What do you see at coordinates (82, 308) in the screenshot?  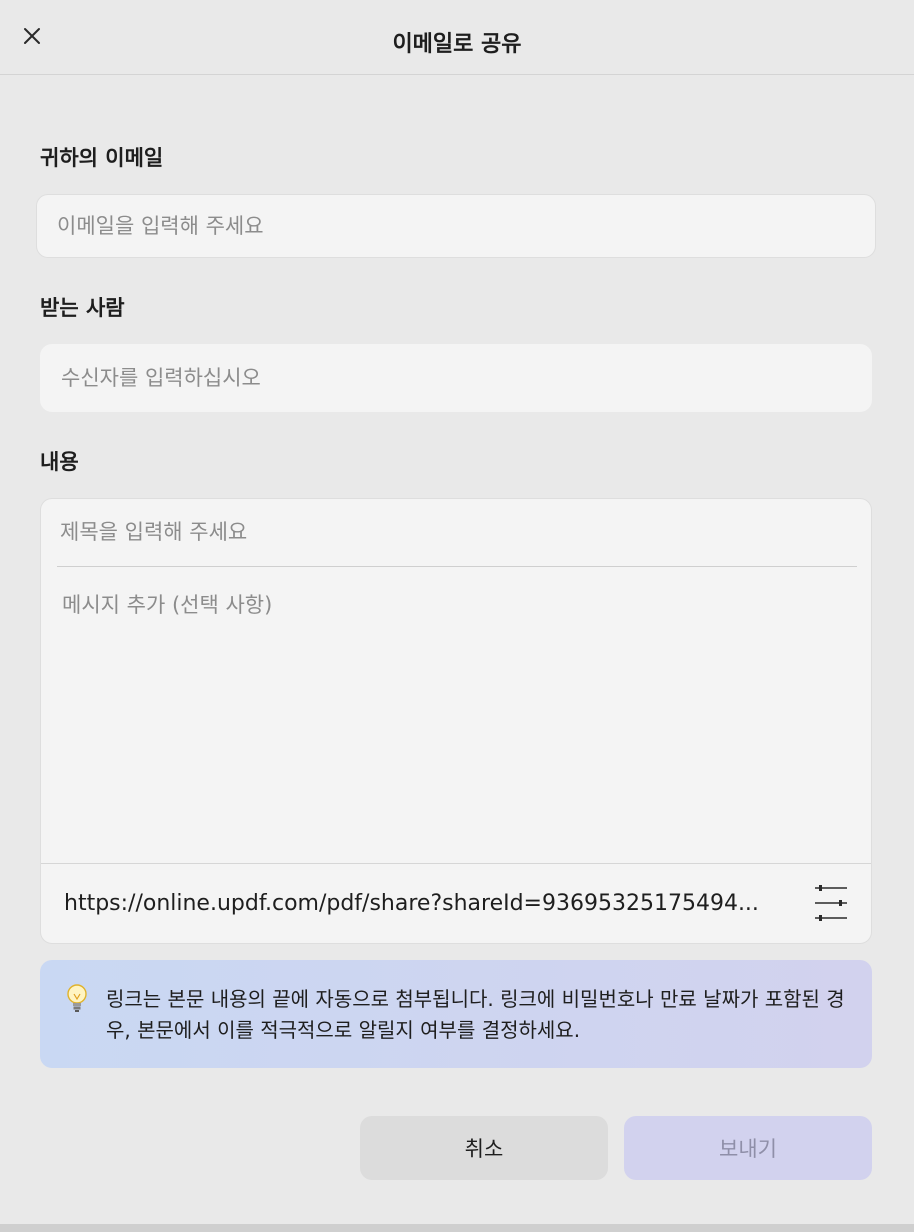 I see `recipient-label: 받는 사람` at bounding box center [82, 308].